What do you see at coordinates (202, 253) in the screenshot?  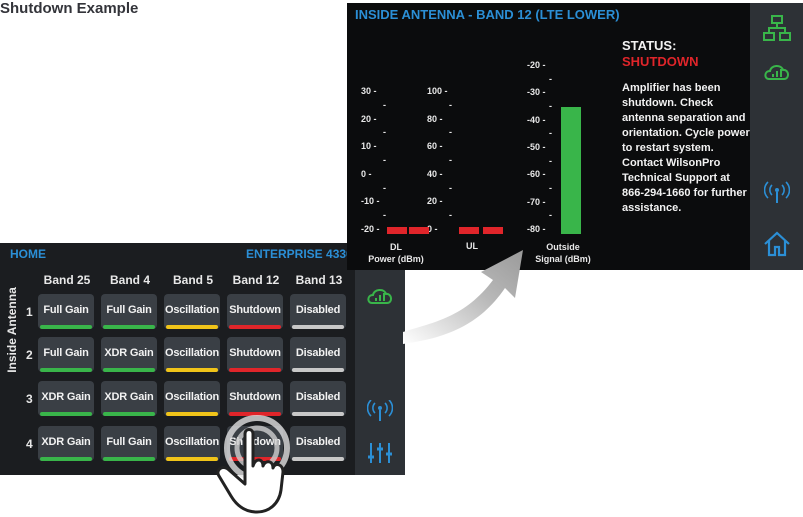 I see `home-header: HOME ENTERPRISE 4330` at bounding box center [202, 253].